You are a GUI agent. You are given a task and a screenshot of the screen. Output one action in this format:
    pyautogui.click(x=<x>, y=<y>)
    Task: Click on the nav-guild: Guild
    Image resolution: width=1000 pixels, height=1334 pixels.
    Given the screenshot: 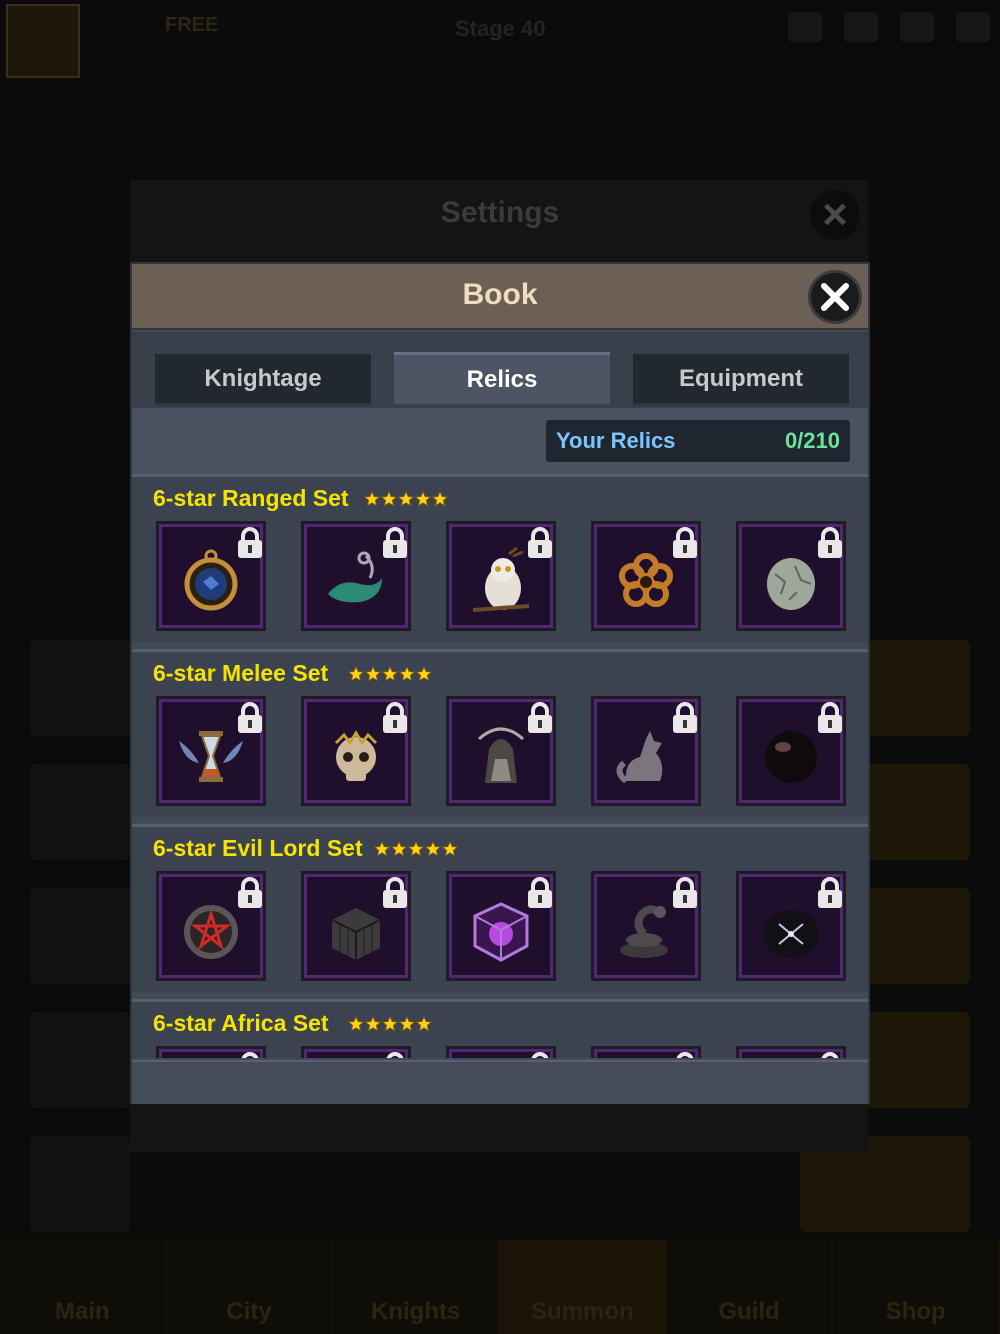 What is the action you would take?
    pyautogui.click(x=750, y=1287)
    